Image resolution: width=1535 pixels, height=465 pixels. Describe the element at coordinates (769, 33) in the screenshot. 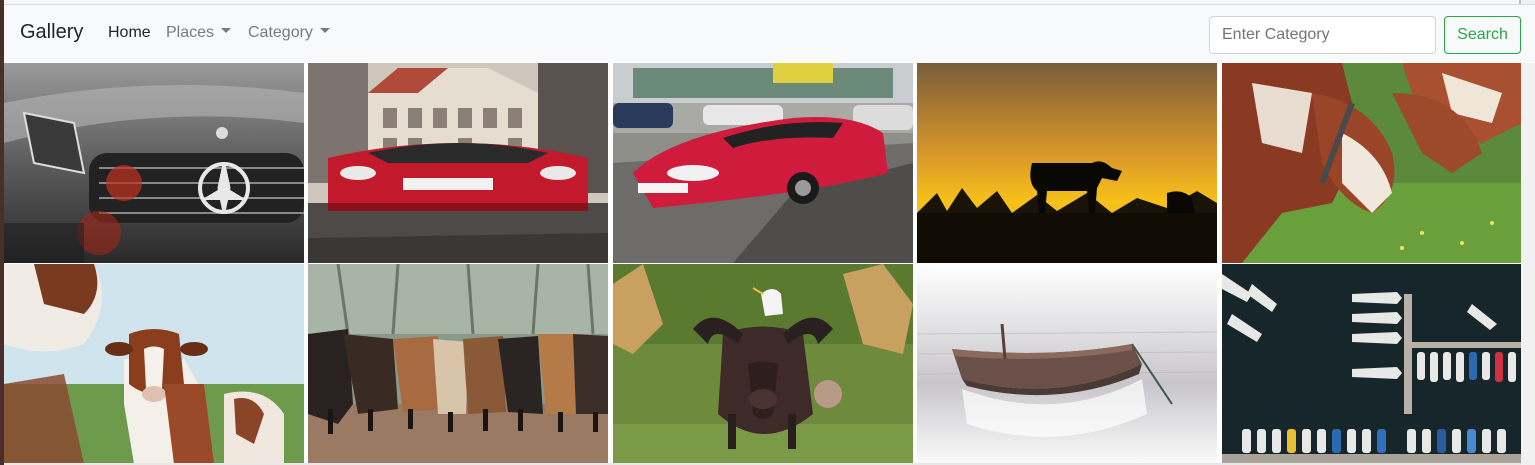

I see `navbar: Gallery Home Places Category Search` at that location.